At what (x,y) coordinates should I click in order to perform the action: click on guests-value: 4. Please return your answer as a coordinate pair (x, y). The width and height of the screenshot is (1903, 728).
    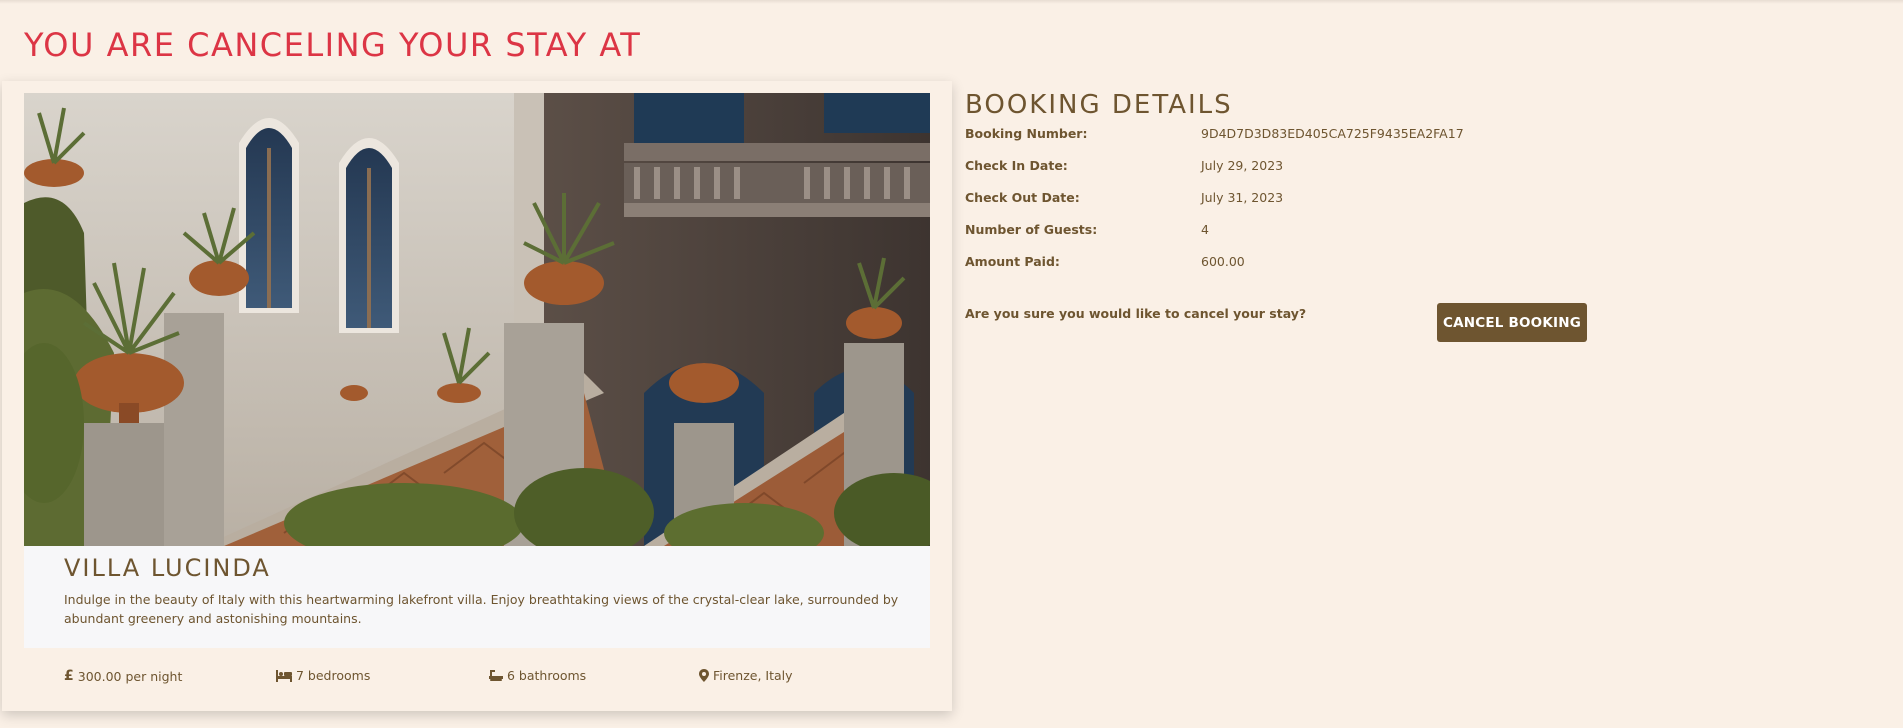
    Looking at the image, I should click on (1205, 229).